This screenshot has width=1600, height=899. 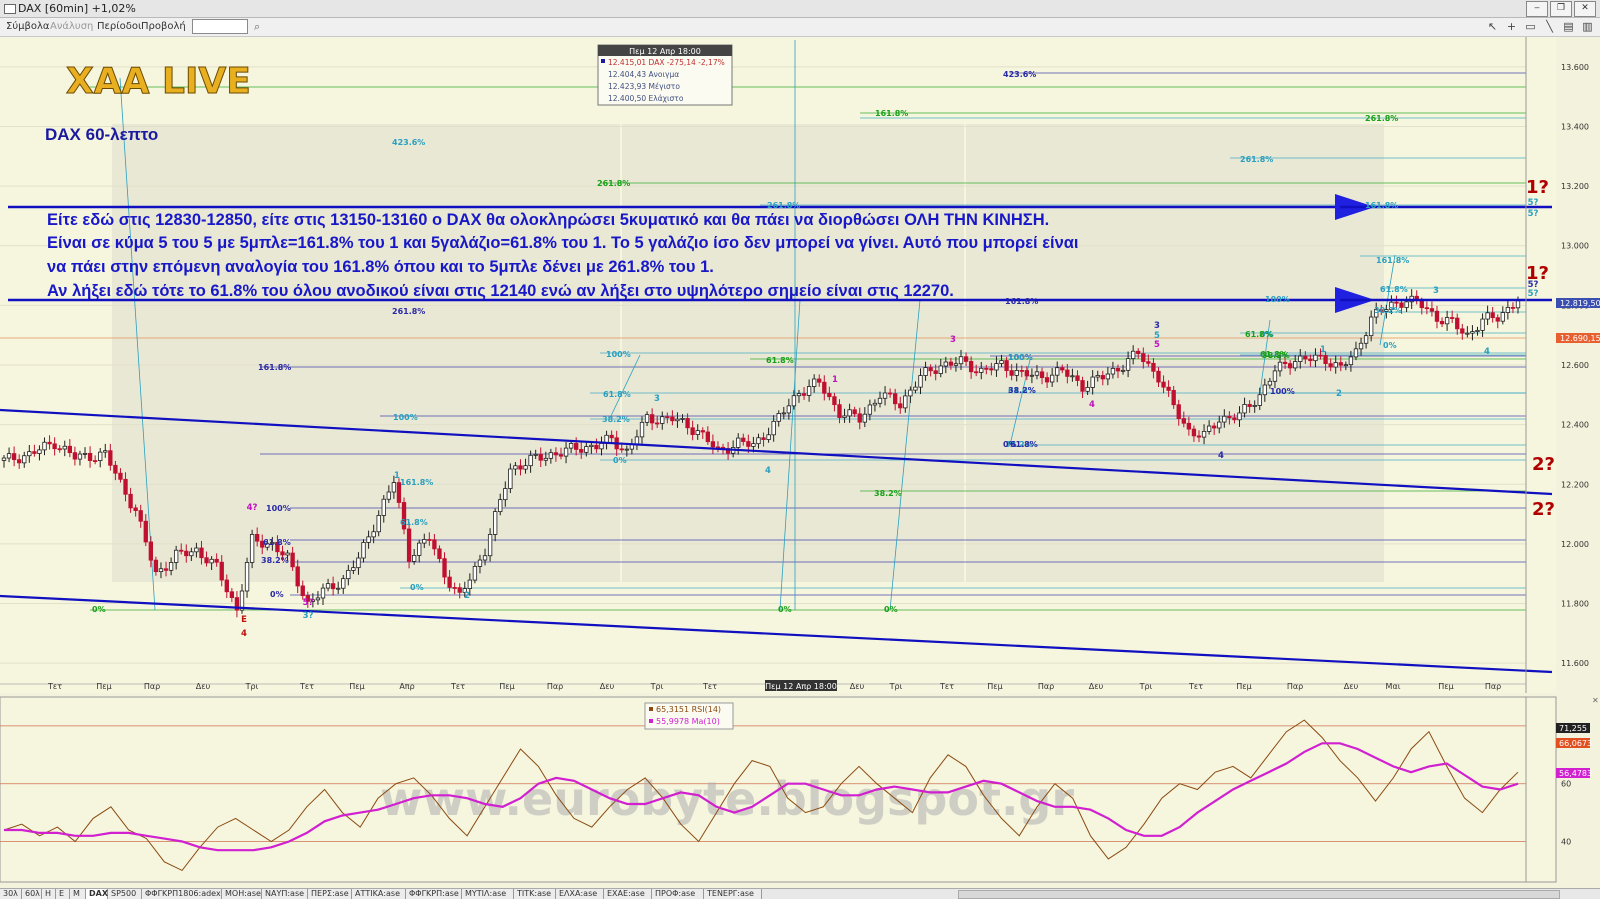 I want to click on watermark-title: XAA LIVE, so click(x=158, y=81).